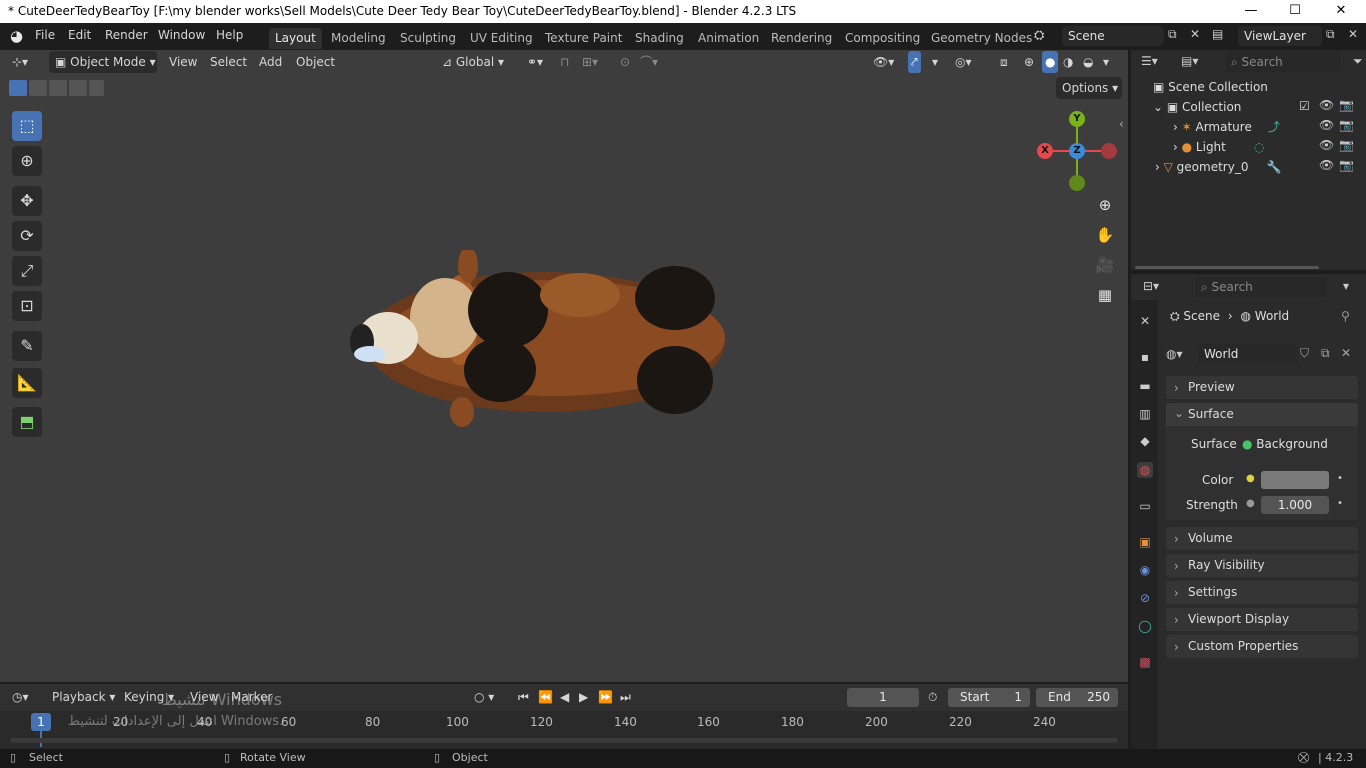  What do you see at coordinates (1261, 287) in the screenshot?
I see `properties-search: ⌕ Search` at bounding box center [1261, 287].